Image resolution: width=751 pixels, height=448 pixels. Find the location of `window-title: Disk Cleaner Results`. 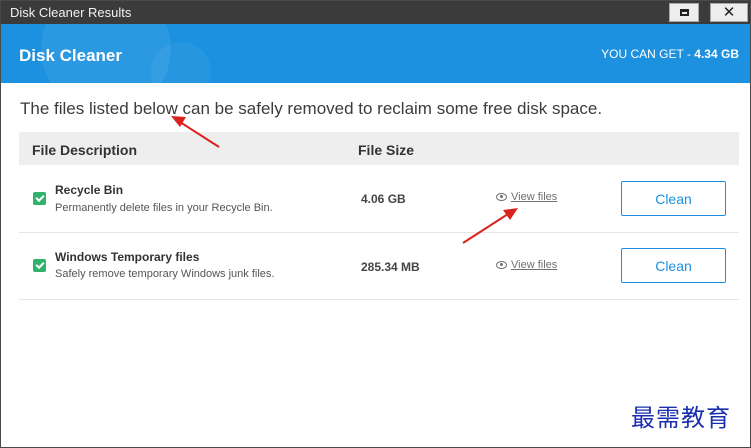

window-title: Disk Cleaner Results is located at coordinates (71, 12).